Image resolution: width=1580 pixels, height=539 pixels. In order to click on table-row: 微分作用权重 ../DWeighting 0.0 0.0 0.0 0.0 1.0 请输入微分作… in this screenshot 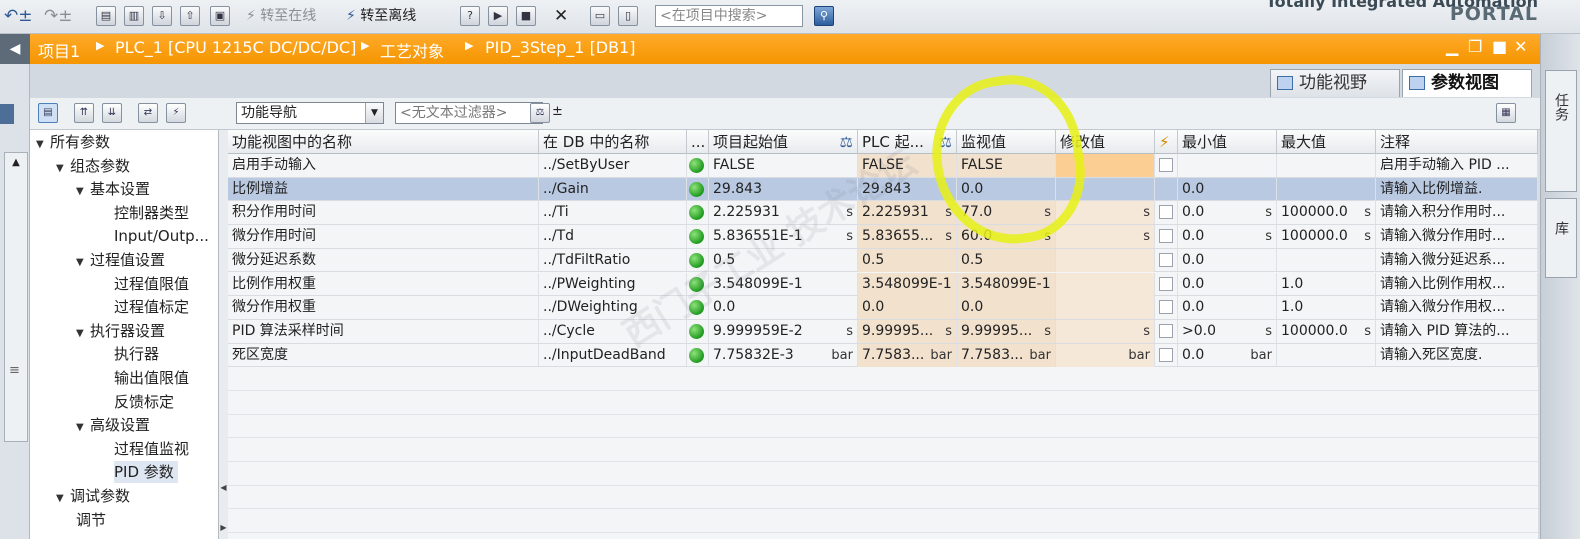, I will do `click(883, 308)`.